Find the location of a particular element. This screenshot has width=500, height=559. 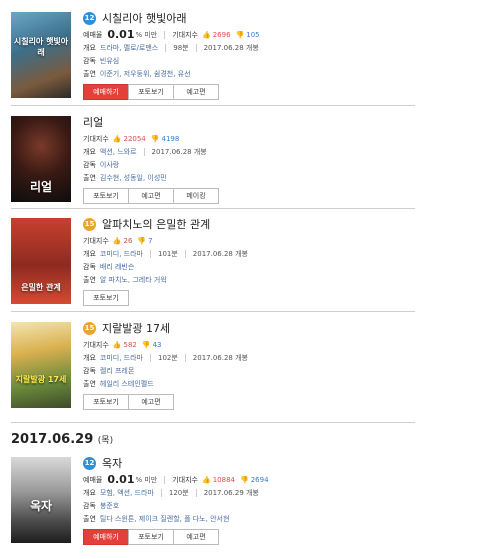

genre-text: 드라마, 멜로/로맨스 is located at coordinates (129, 47).